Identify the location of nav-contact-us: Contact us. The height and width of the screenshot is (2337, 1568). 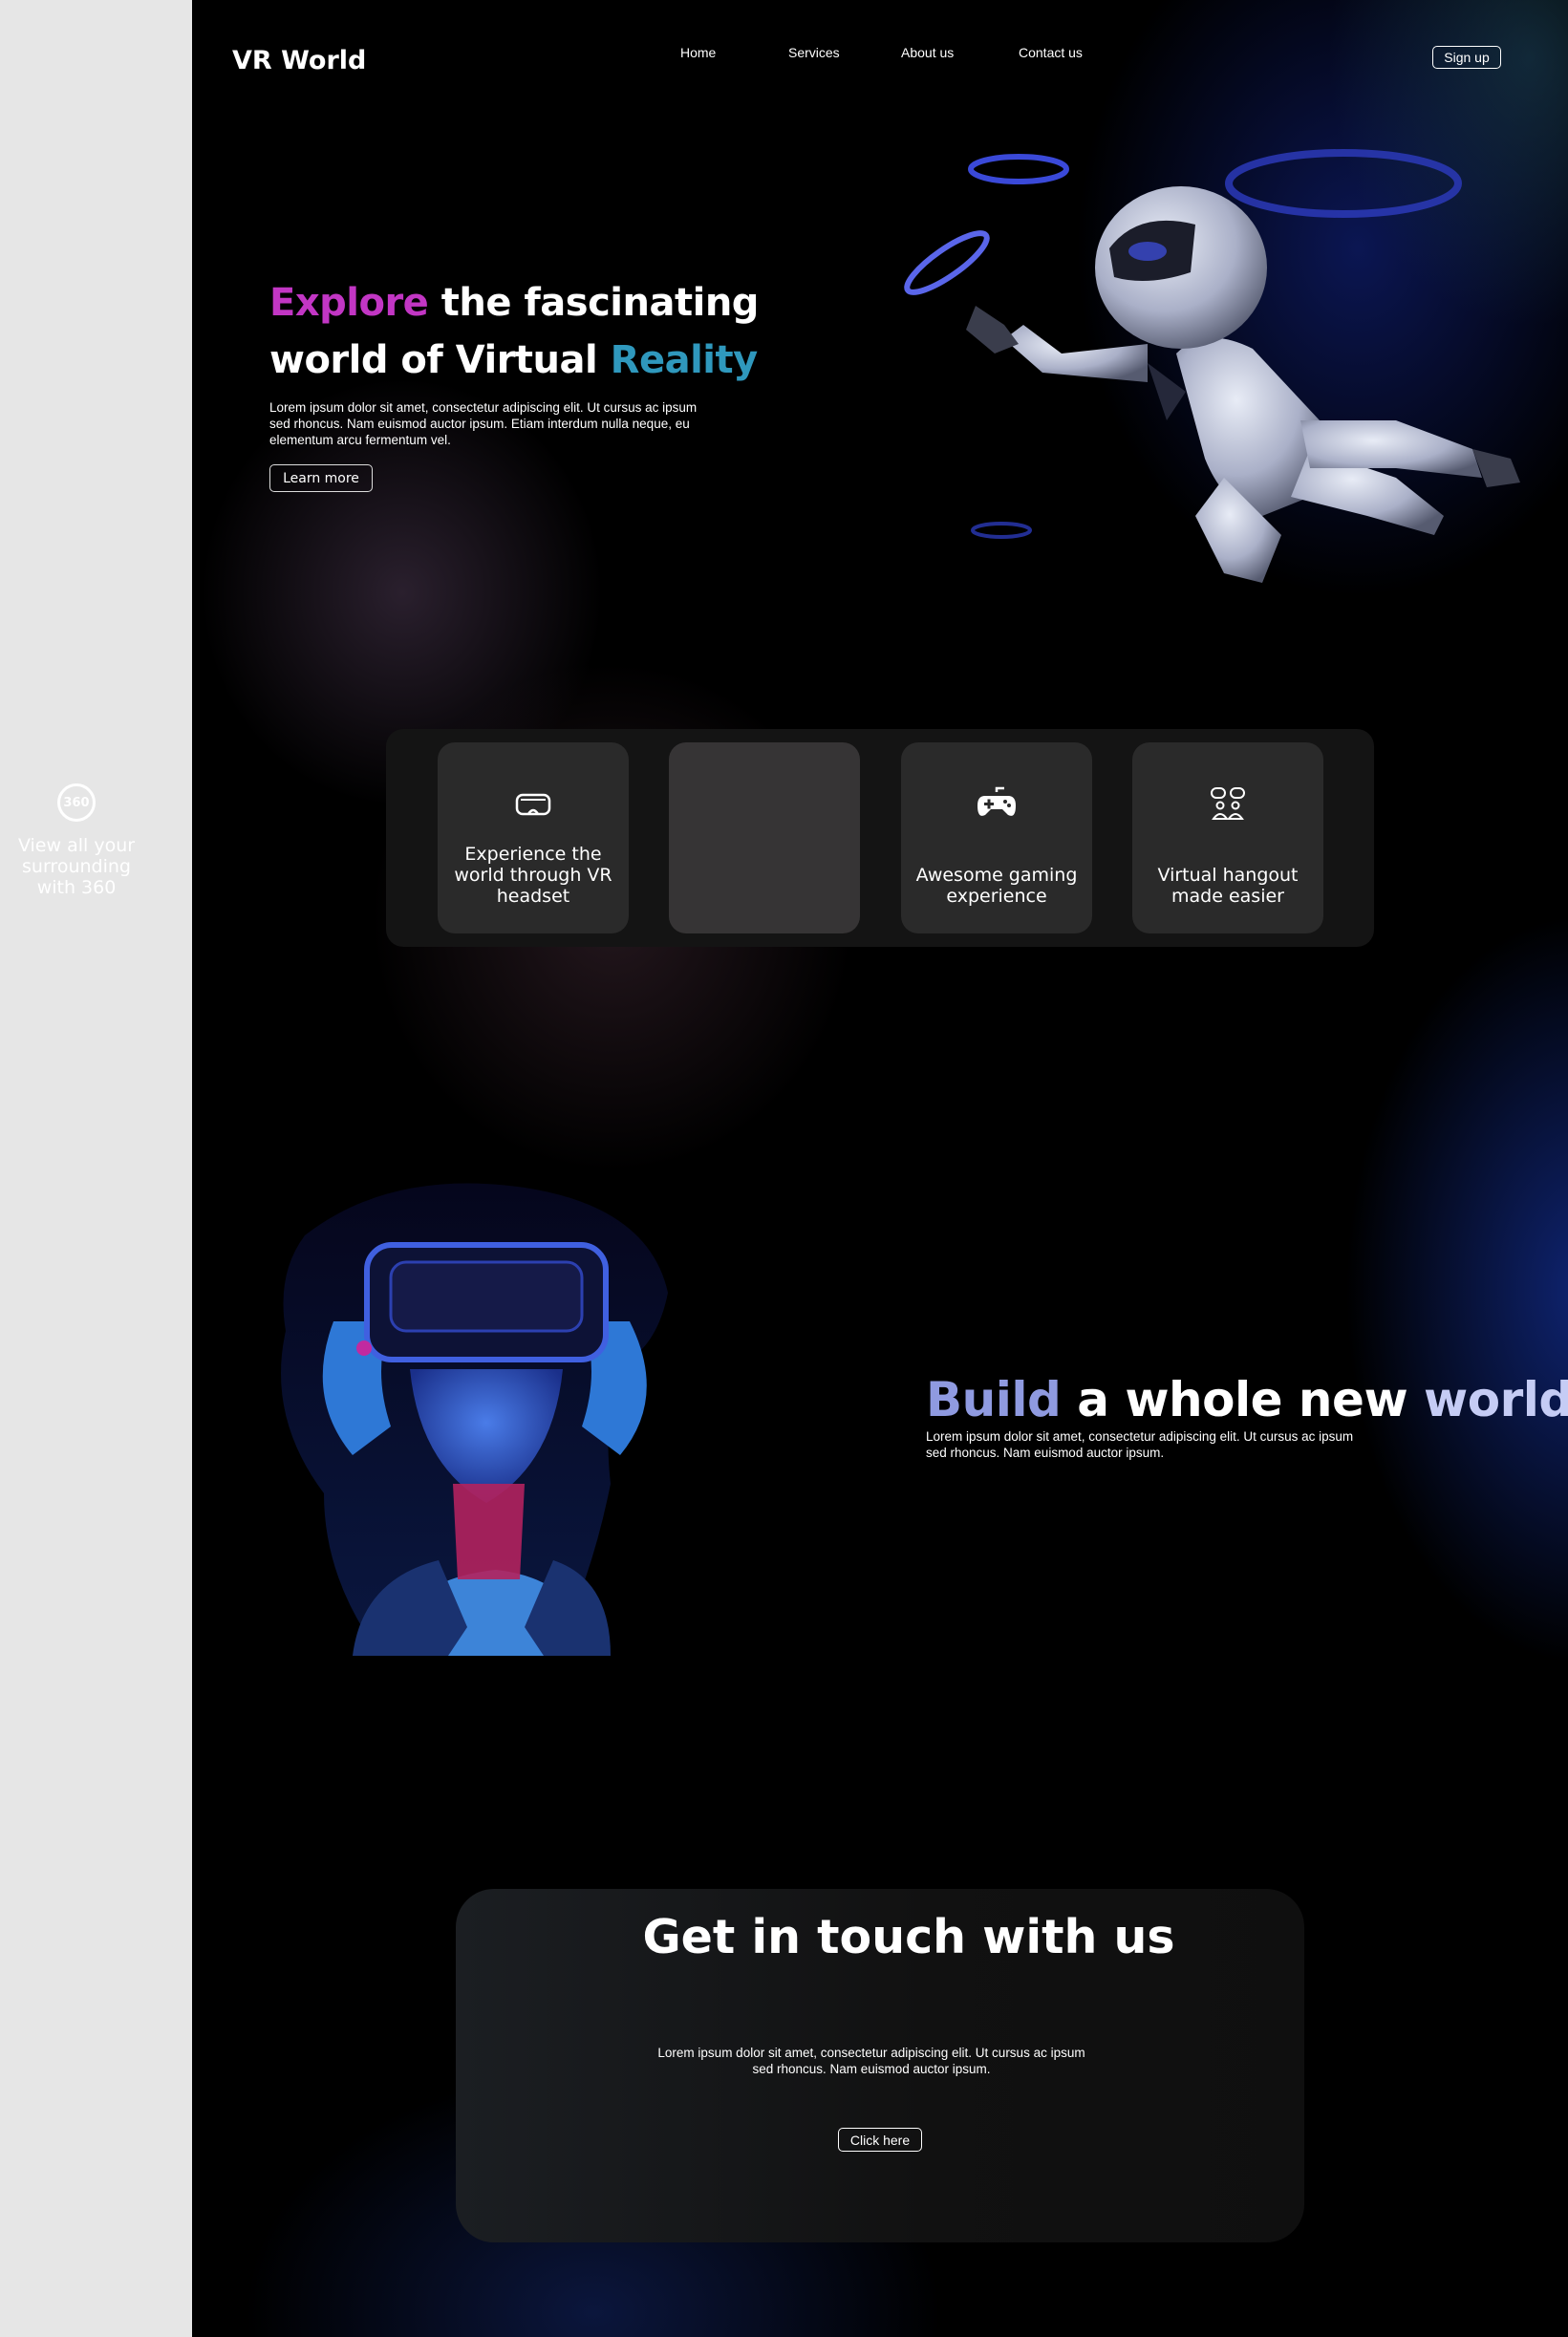
(1051, 52).